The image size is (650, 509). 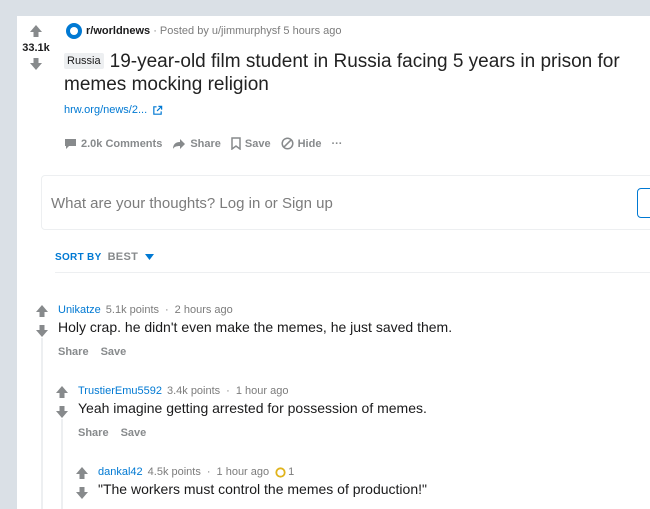 What do you see at coordinates (123, 257) in the screenshot?
I see `sort-value: BEST` at bounding box center [123, 257].